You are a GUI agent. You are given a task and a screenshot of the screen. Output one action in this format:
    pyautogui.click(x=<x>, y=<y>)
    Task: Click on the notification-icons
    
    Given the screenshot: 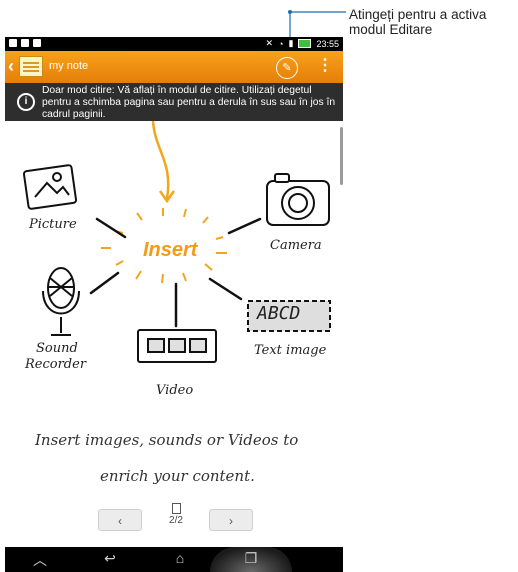 What is the action you would take?
    pyautogui.click(x=25, y=43)
    